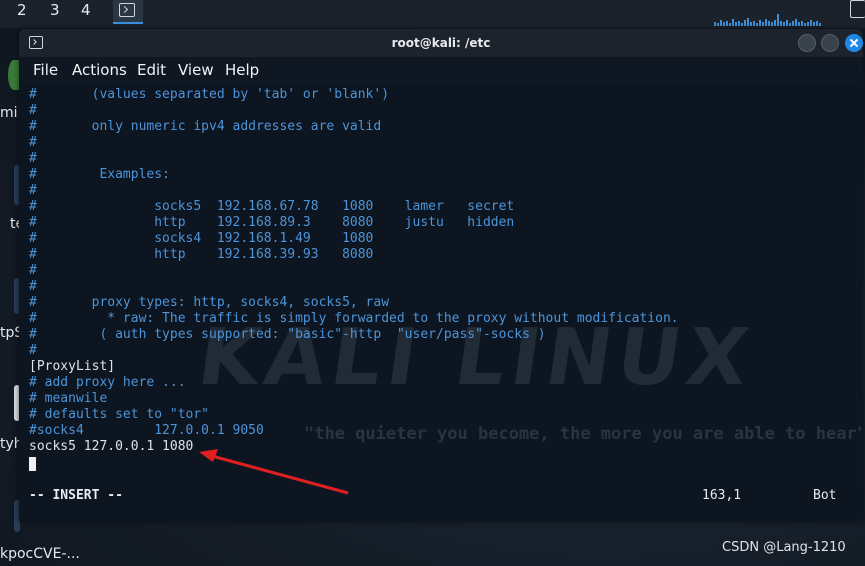  I want to click on annotation-arrow, so click(274, 472).